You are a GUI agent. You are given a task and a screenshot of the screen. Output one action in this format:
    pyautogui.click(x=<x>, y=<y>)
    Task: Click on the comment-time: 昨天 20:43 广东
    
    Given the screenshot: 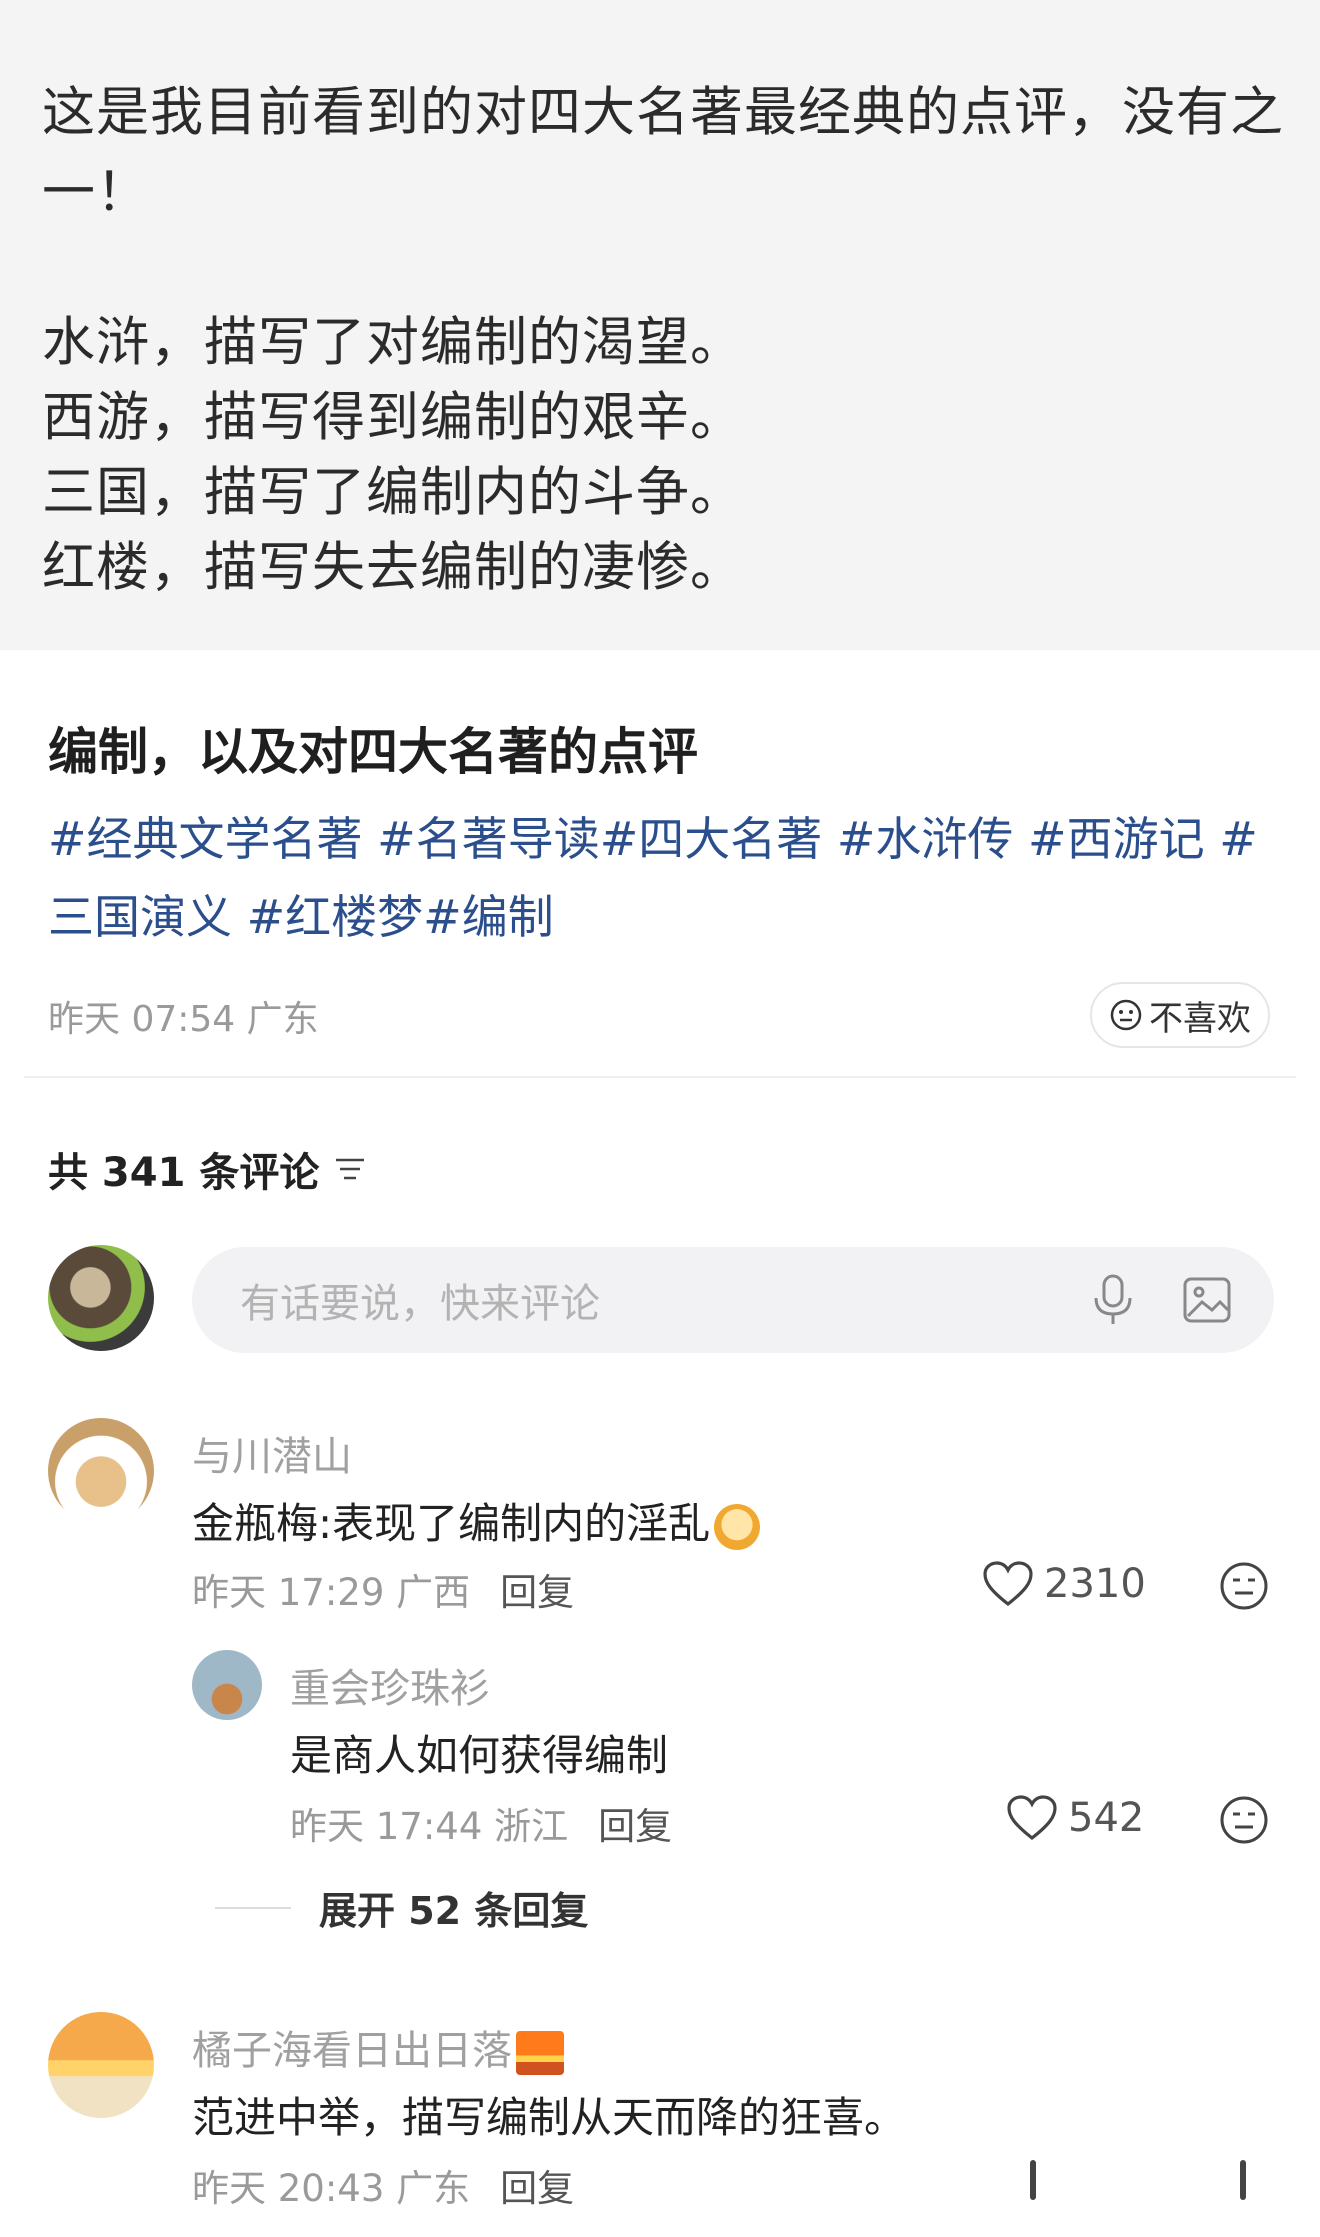 What is the action you would take?
    pyautogui.click(x=331, y=2188)
    